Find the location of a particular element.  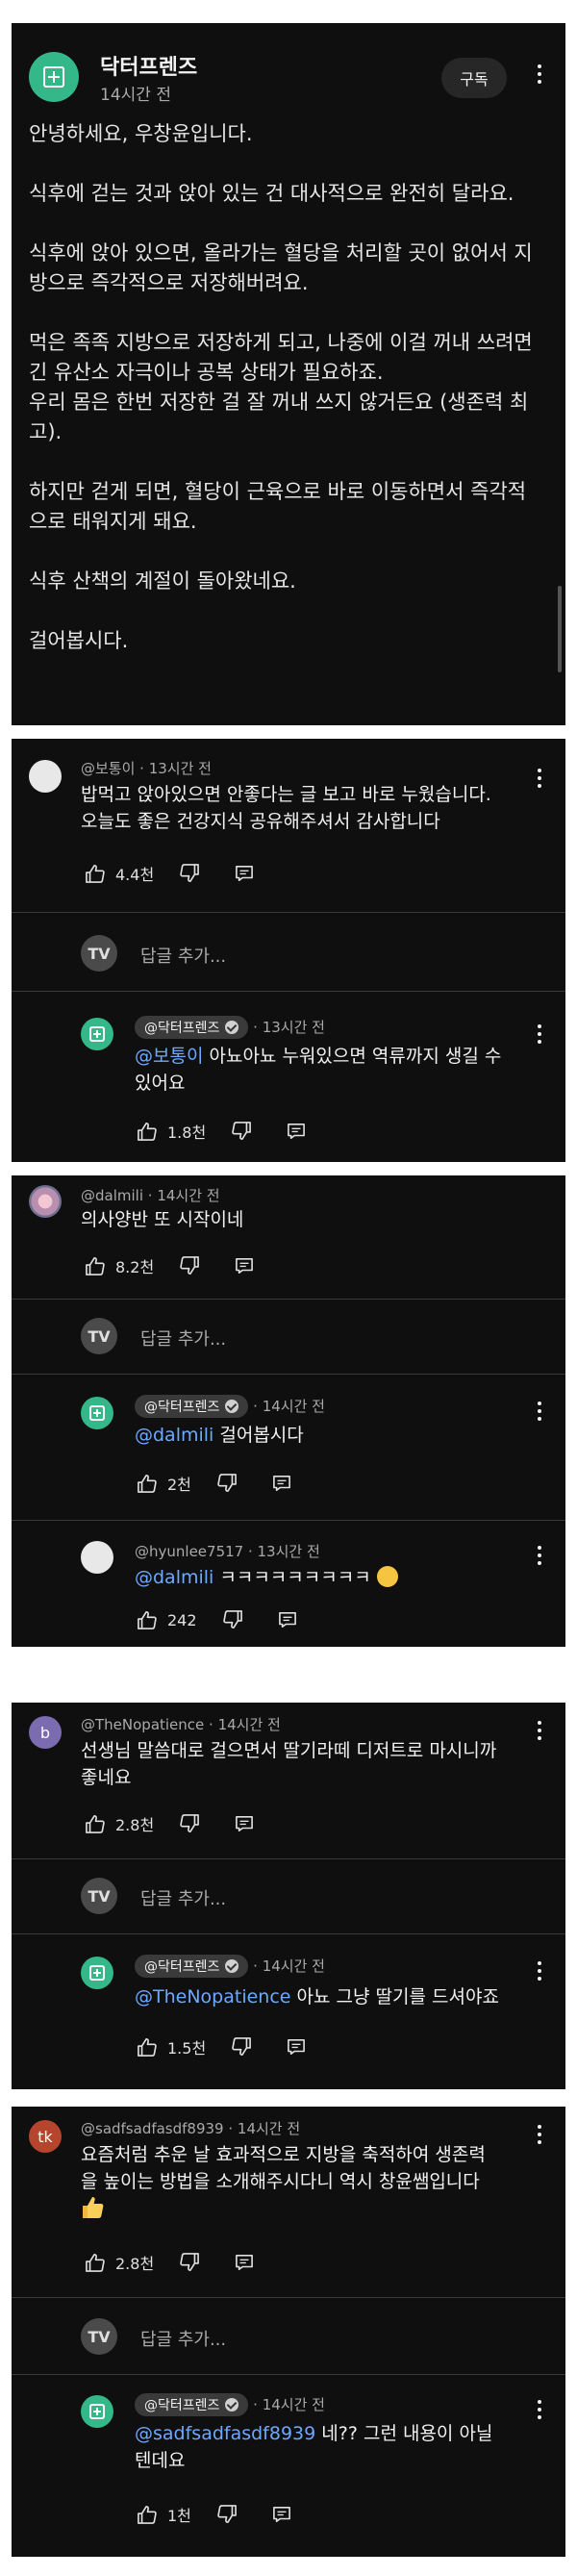

subscribe-button: 구독 is located at coordinates (474, 78).